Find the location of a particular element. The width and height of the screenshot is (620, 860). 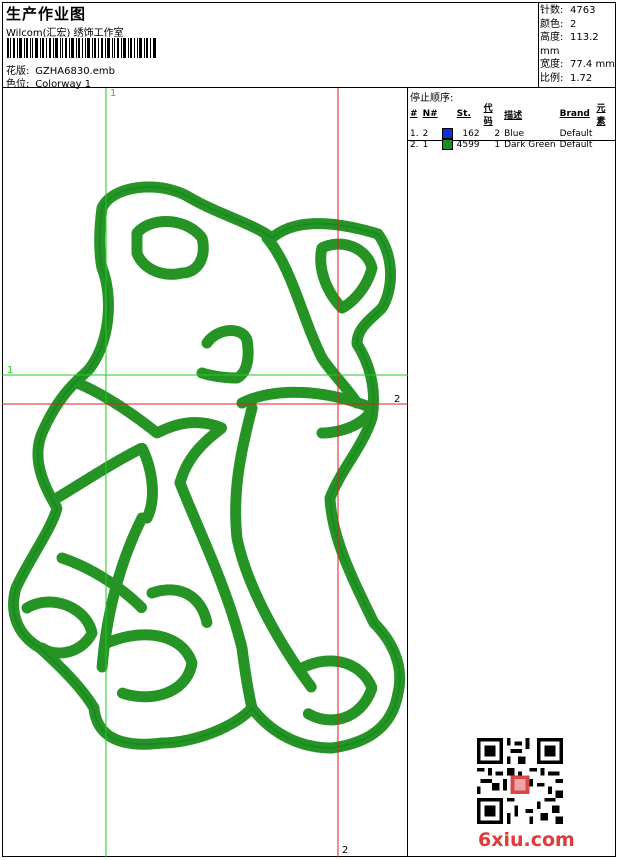

green-guide-label-h: 1 is located at coordinates (10, 370).